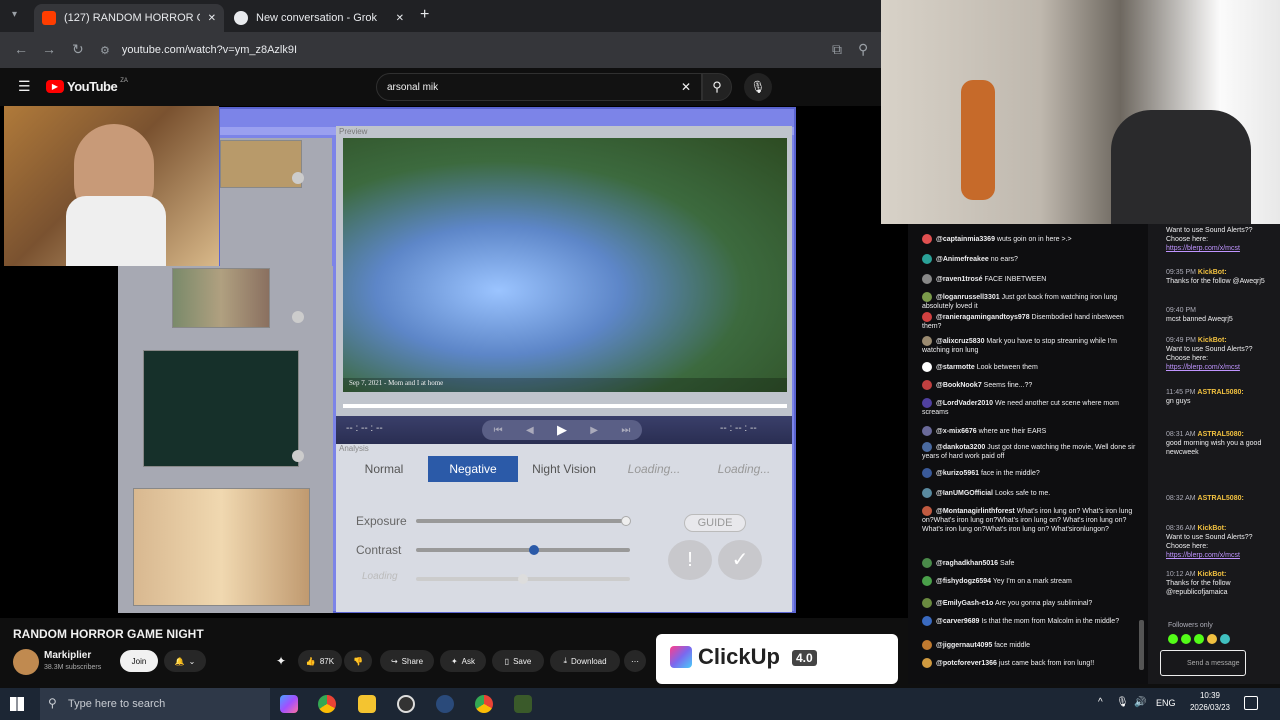 The image size is (1280, 720). Describe the element at coordinates (717, 87) in the screenshot. I see `search-button: ⚲` at that location.